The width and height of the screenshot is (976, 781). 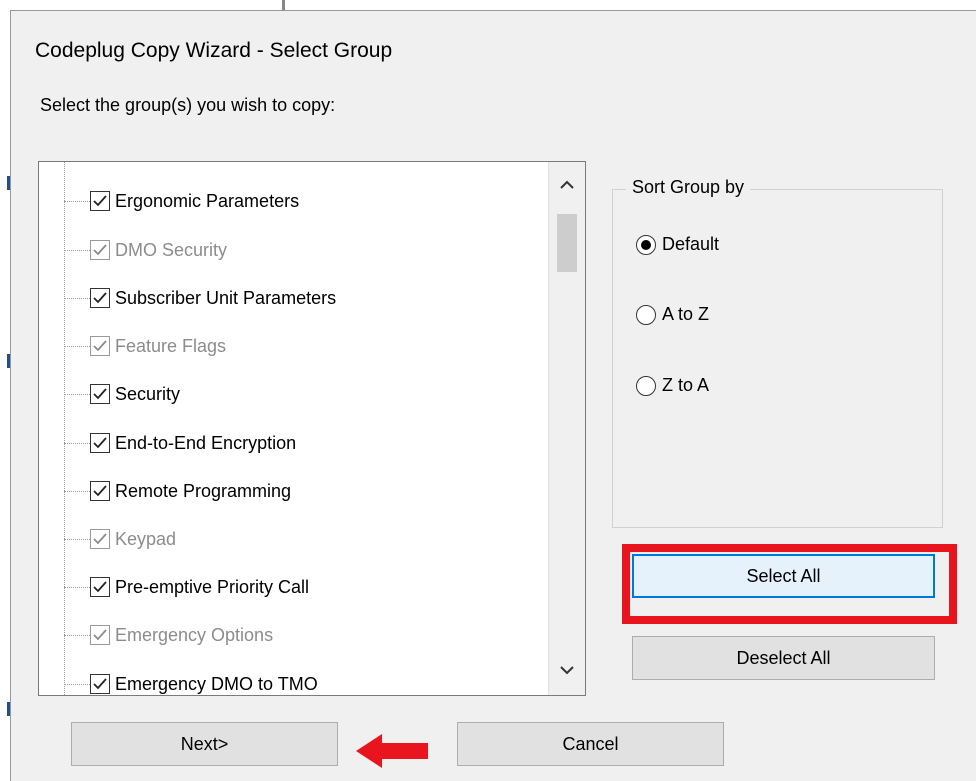 I want to click on radio-a-to-z: A to Z, so click(x=672, y=314).